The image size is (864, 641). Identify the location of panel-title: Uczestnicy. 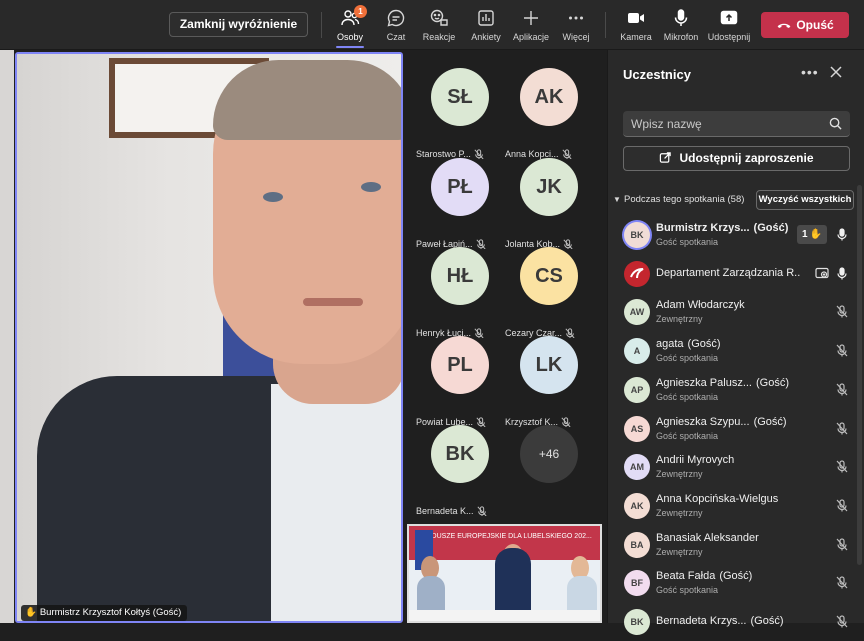
(657, 74).